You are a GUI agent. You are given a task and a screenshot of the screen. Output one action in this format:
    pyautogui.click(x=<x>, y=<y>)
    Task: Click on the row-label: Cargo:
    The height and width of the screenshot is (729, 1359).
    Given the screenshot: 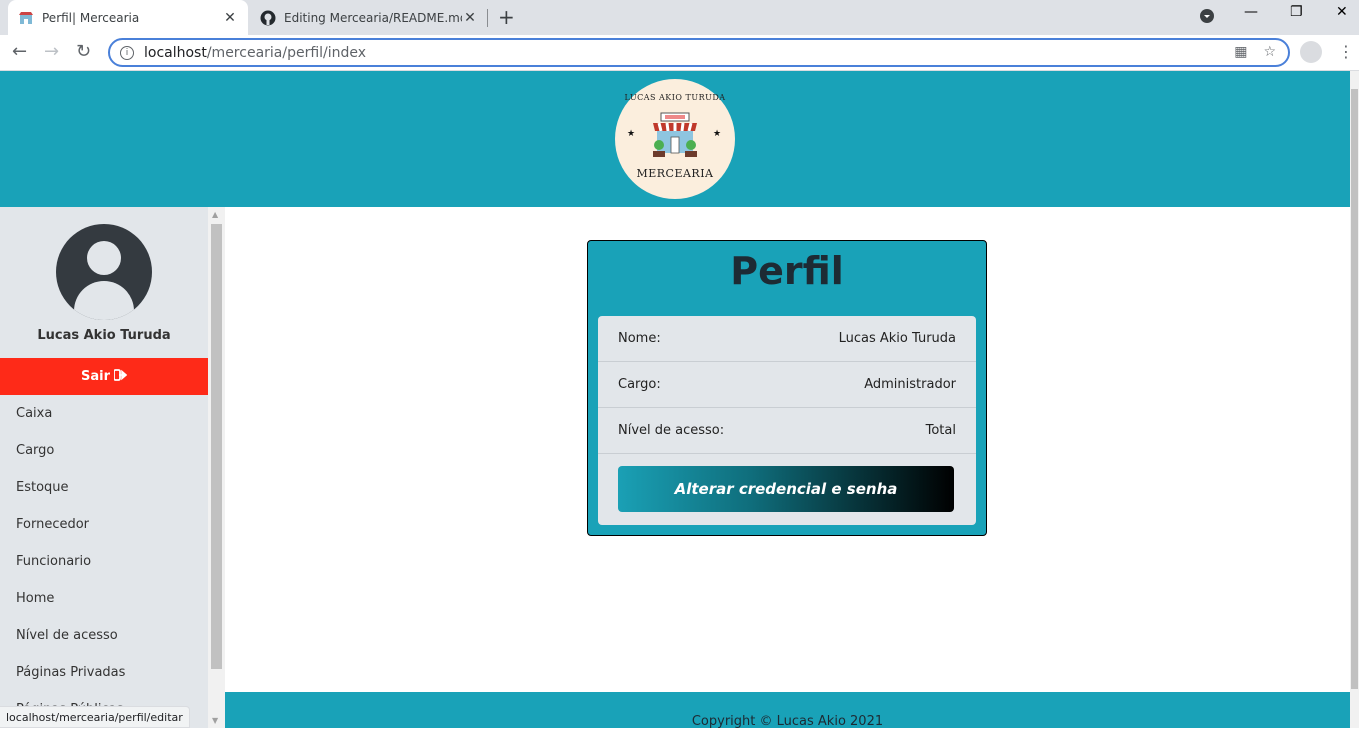 What is the action you would take?
    pyautogui.click(x=639, y=384)
    